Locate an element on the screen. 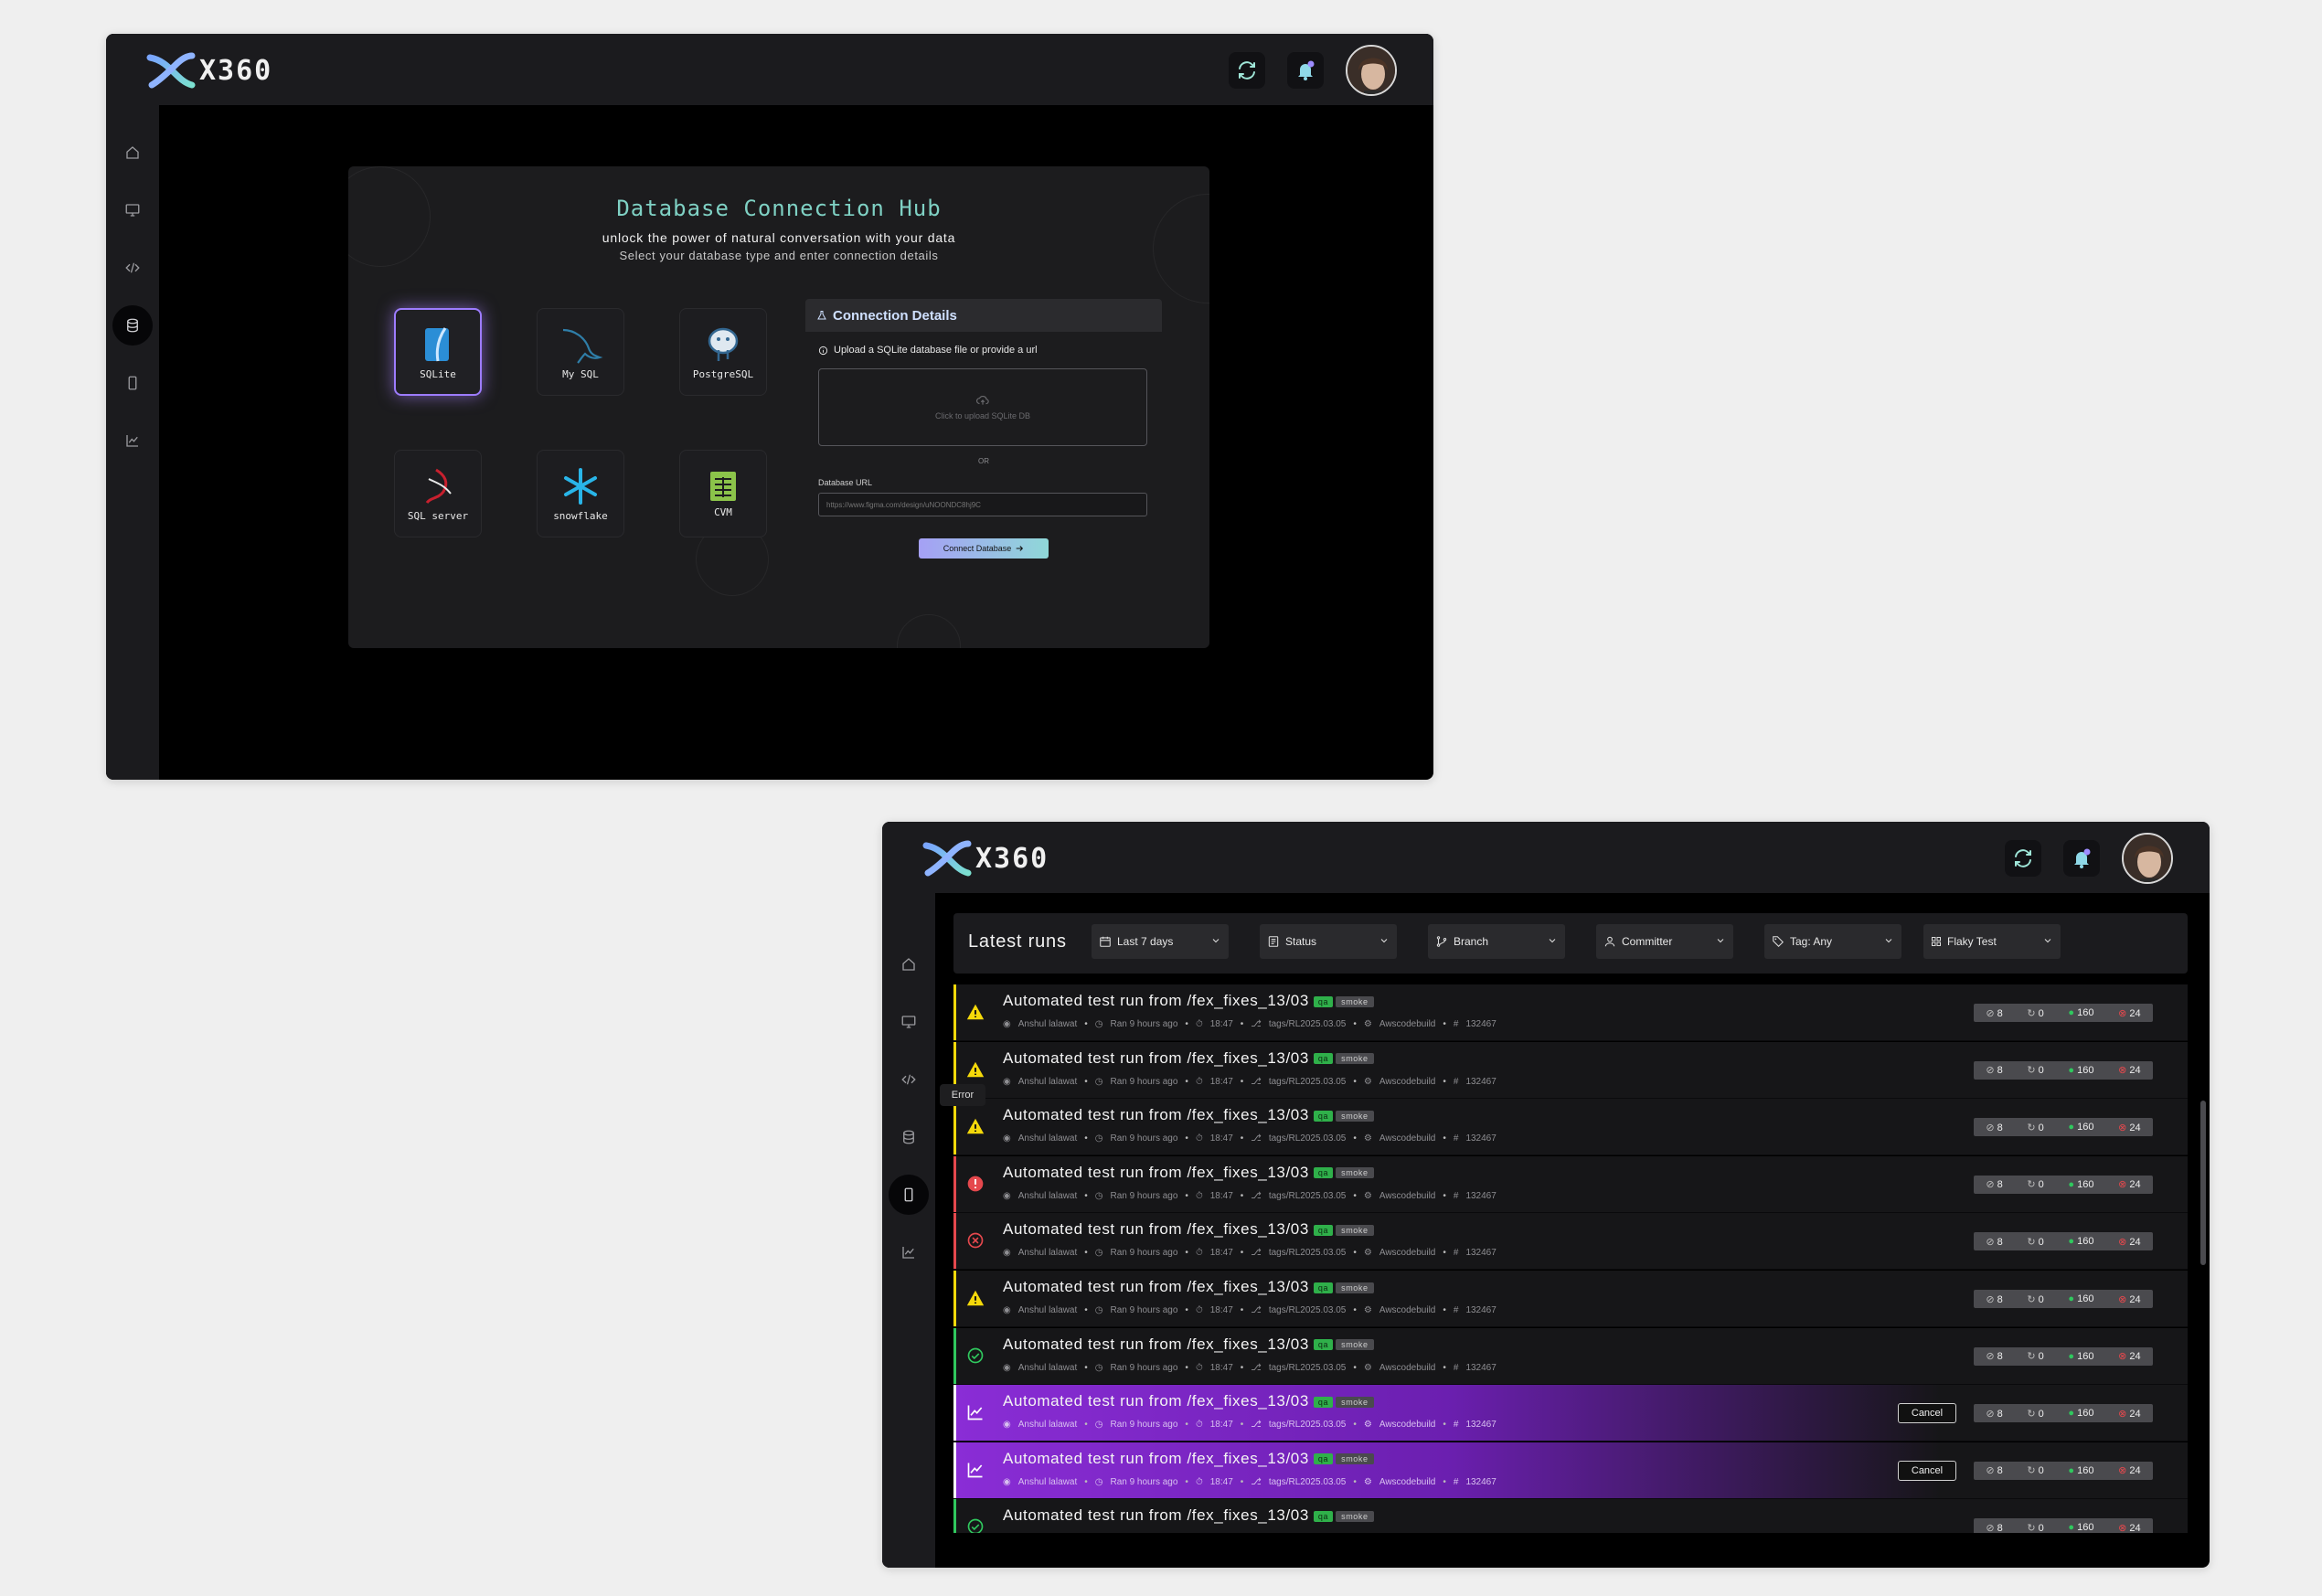  filter-committer: Committer is located at coordinates (1664, 941).